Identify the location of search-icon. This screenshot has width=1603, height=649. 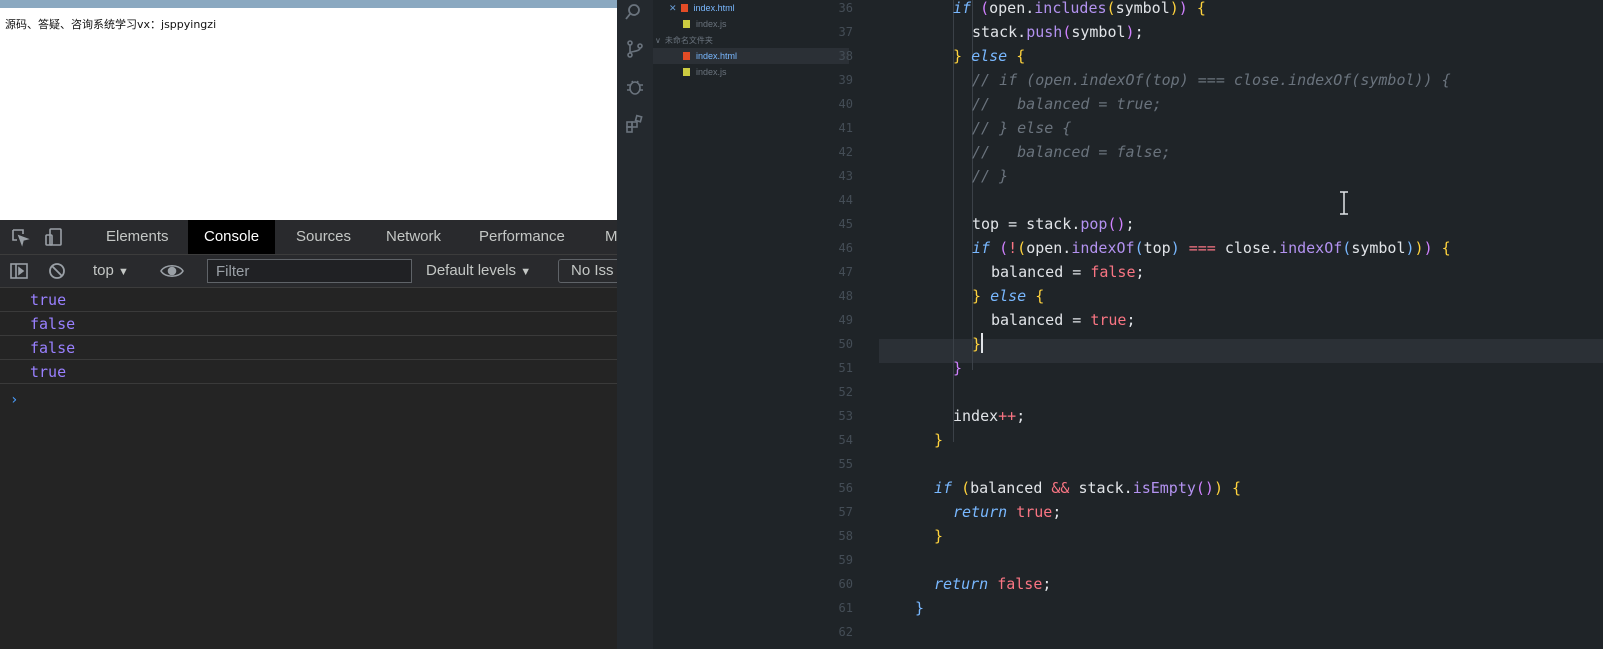
(635, 12).